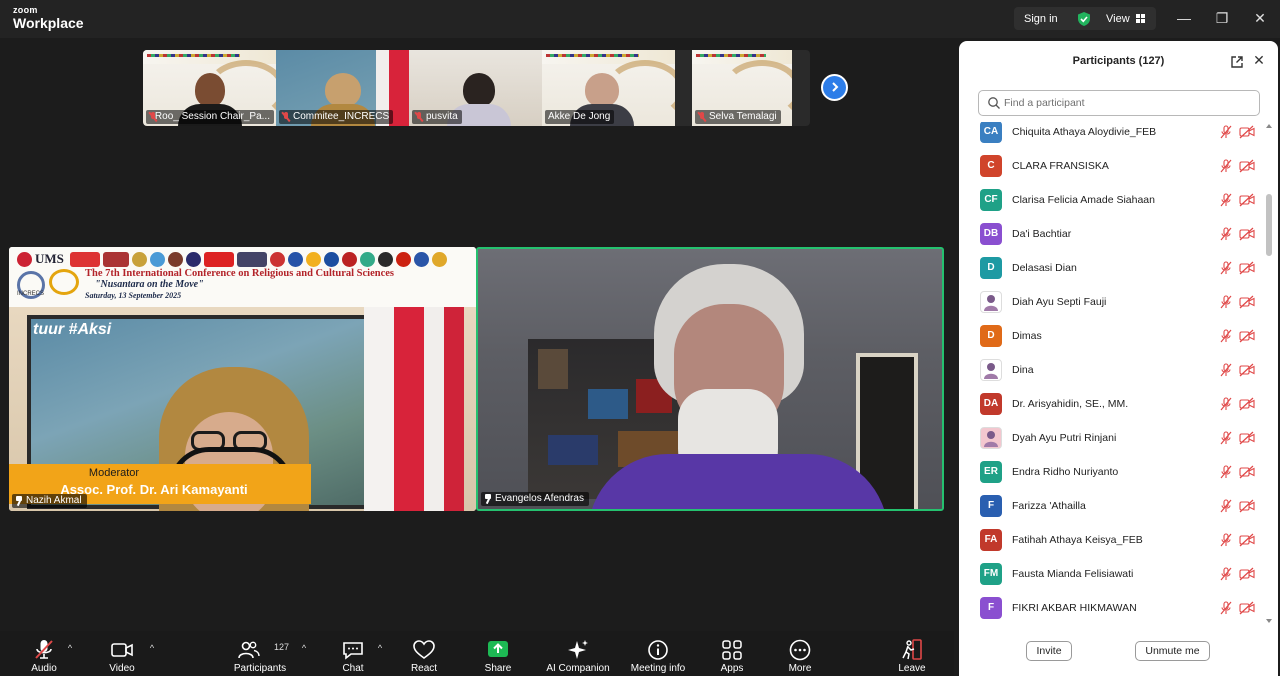 The image size is (1280, 676). I want to click on chat-button: Chat, so click(353, 653).